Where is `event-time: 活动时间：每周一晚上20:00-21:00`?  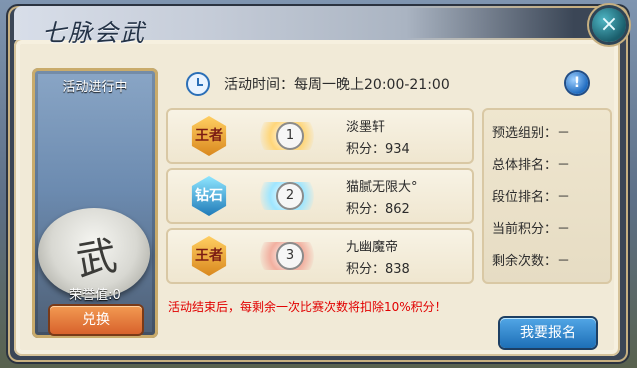 event-time: 活动时间：每周一晚上20:00-21:00 is located at coordinates (337, 85).